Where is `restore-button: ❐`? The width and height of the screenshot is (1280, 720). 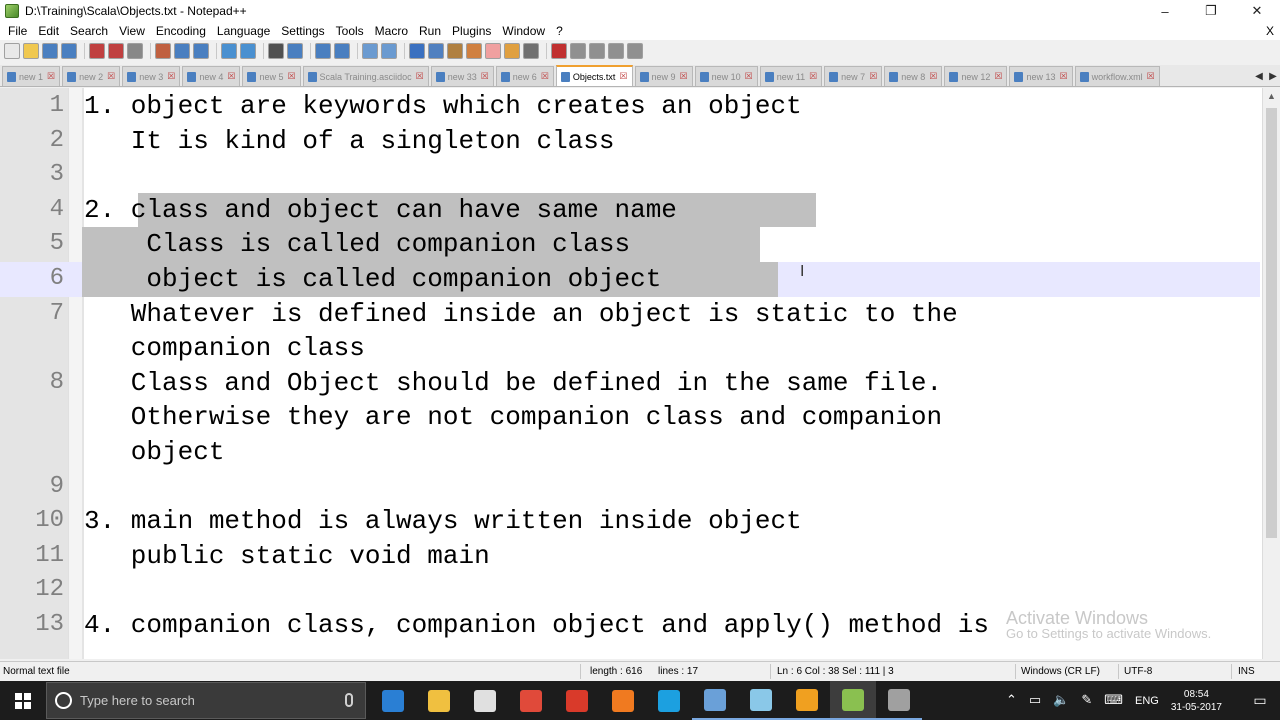 restore-button: ❐ is located at coordinates (1211, 11).